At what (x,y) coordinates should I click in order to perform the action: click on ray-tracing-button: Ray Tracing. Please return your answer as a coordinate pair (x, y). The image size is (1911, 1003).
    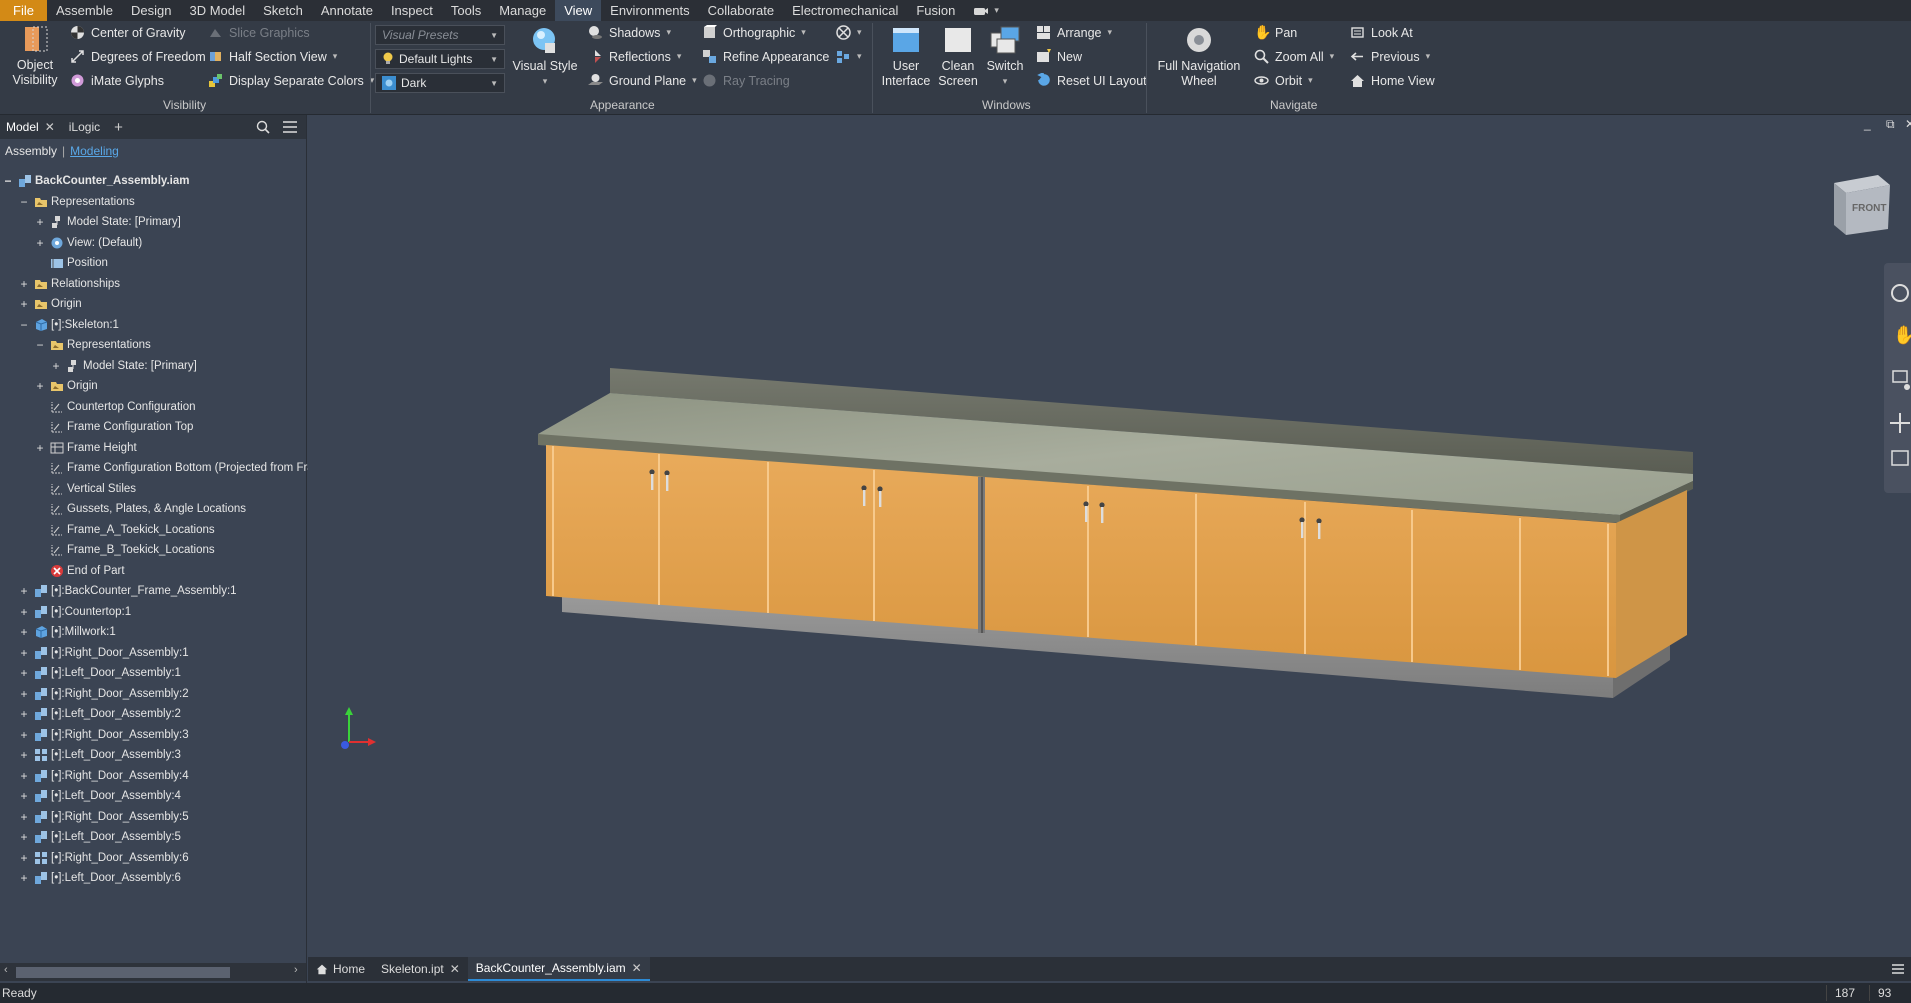
    Looking at the image, I should click on (746, 80).